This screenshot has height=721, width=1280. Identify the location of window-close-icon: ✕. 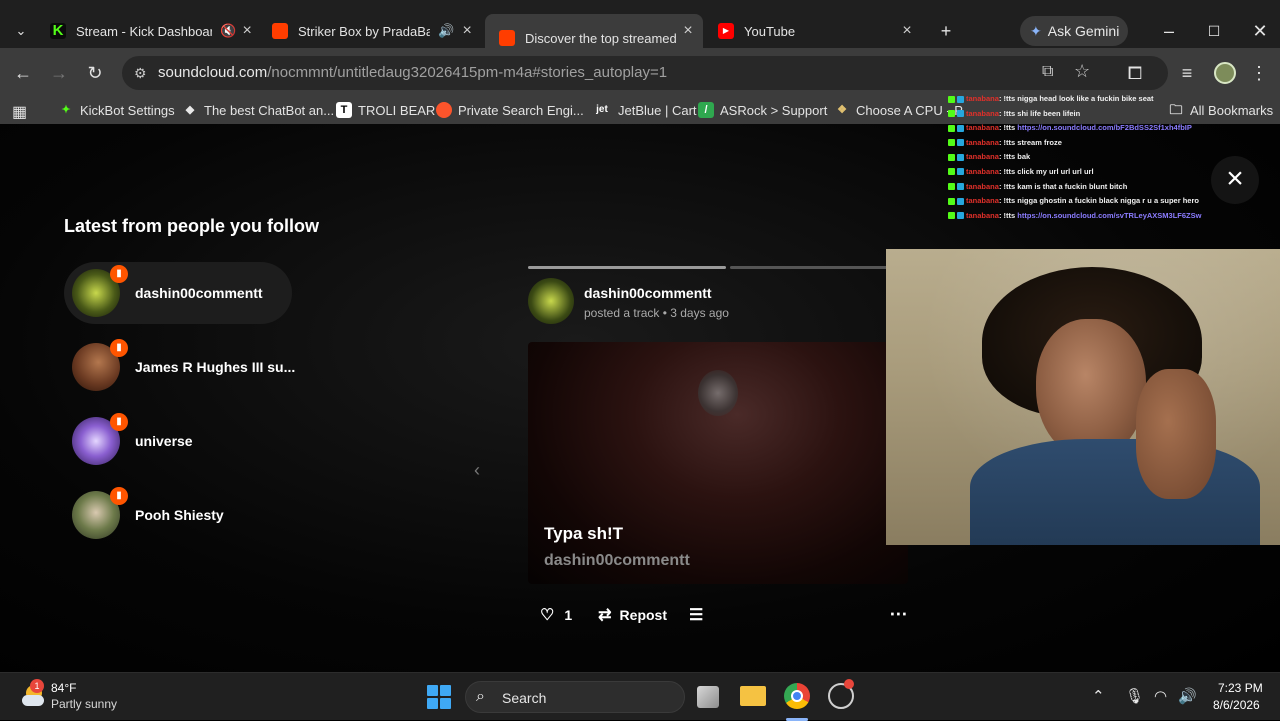
(1260, 31).